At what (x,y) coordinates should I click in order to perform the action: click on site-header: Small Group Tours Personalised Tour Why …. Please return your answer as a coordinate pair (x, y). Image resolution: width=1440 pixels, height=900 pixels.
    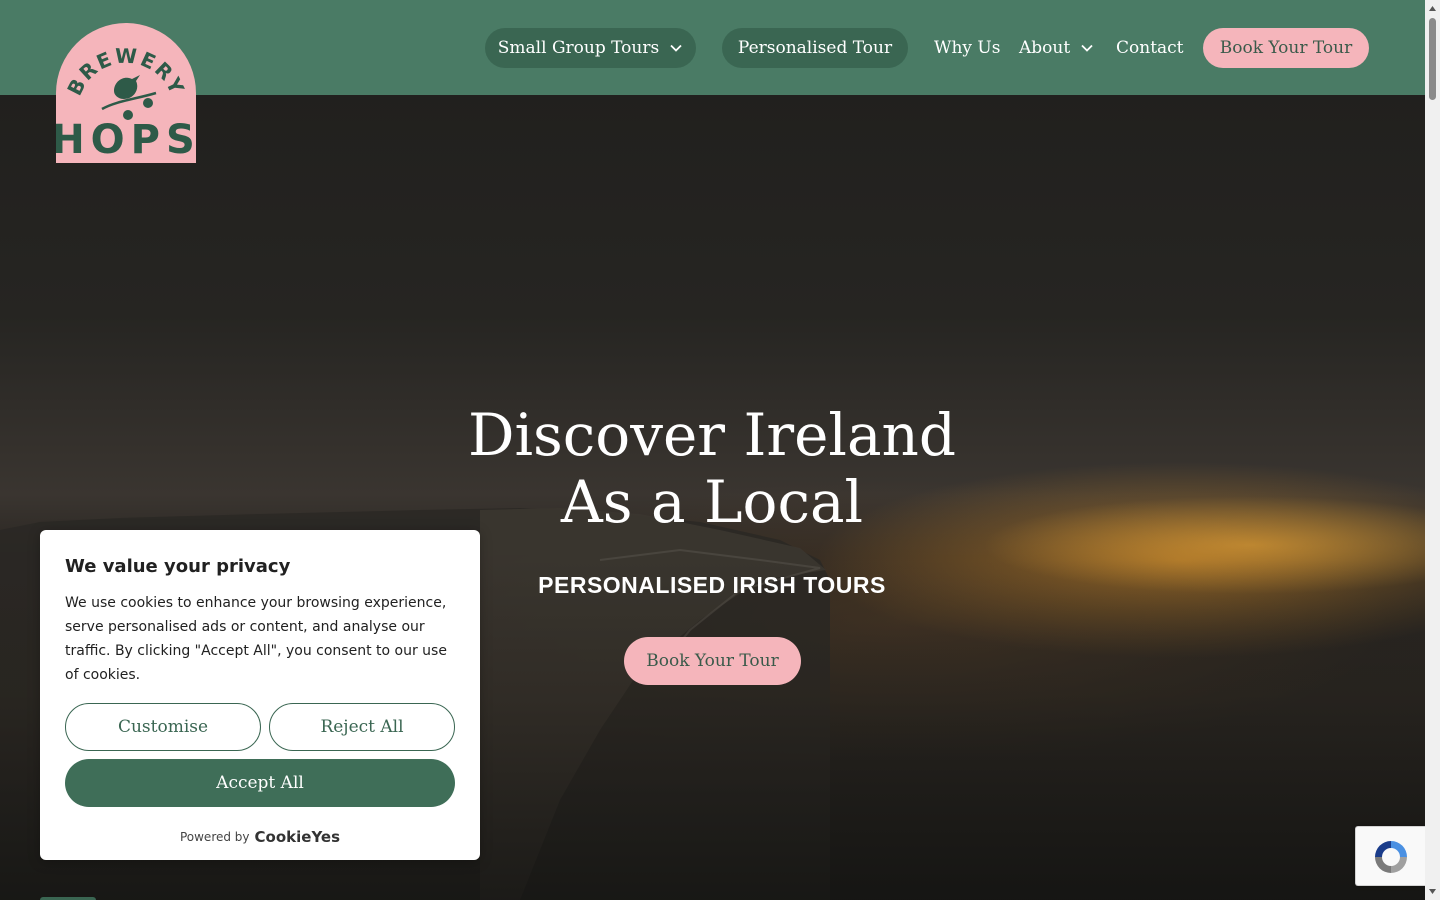
    Looking at the image, I should click on (712, 47).